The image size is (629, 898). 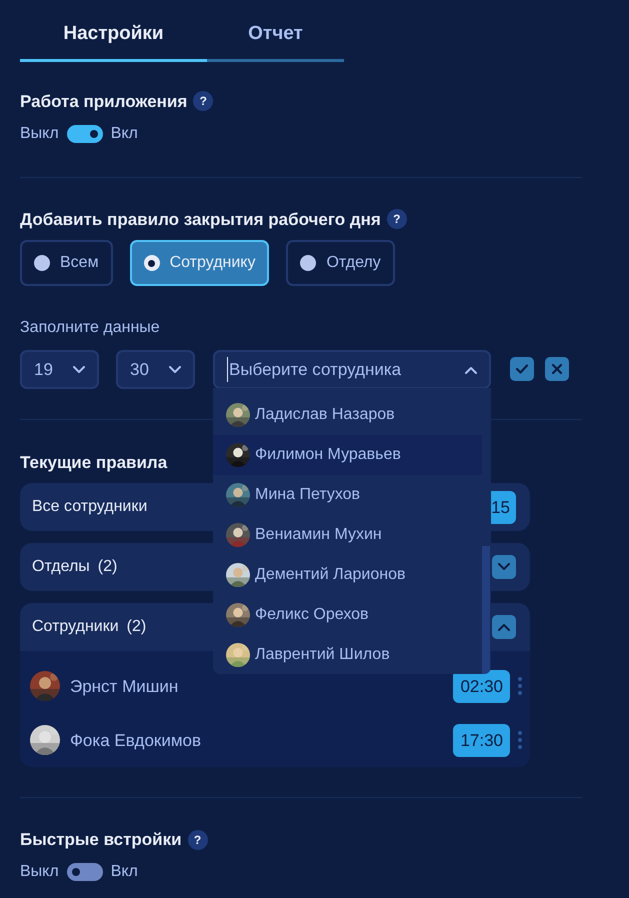 I want to click on group-label: Сотрудники, so click(x=75, y=627).